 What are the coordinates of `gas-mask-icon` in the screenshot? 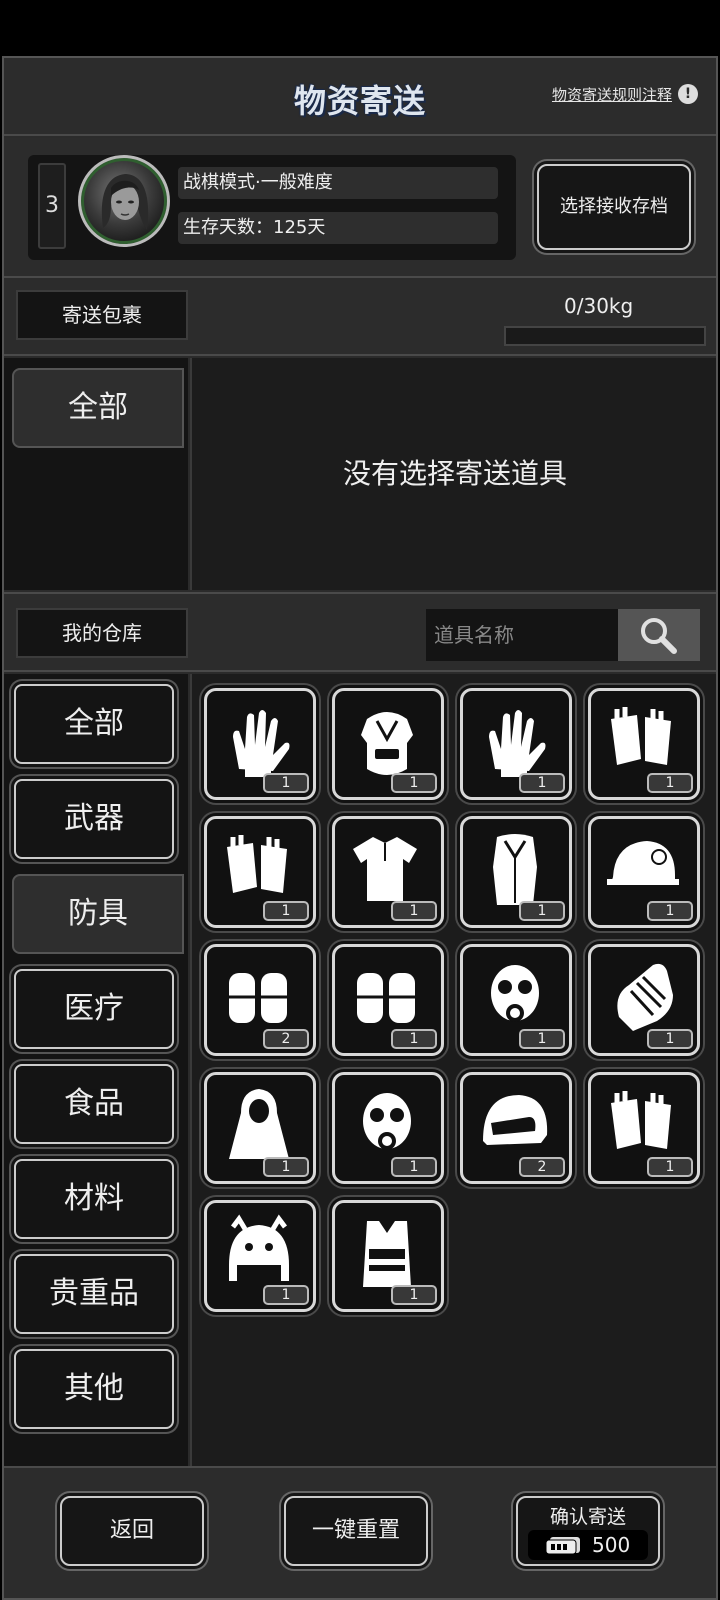 It's located at (515, 993).